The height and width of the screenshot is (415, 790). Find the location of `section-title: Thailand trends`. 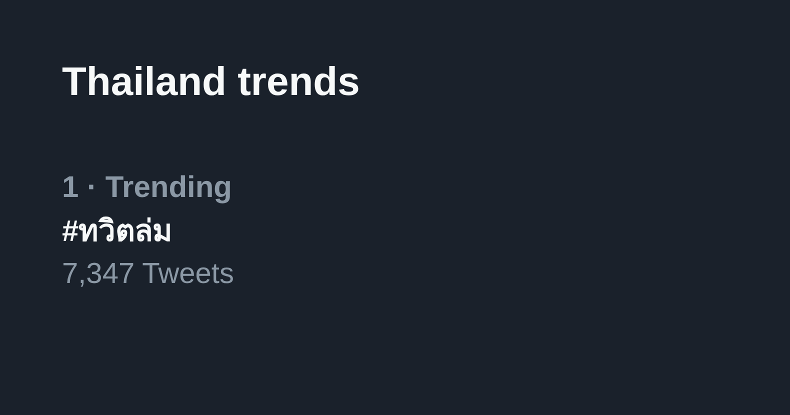

section-title: Thailand trends is located at coordinates (211, 82).